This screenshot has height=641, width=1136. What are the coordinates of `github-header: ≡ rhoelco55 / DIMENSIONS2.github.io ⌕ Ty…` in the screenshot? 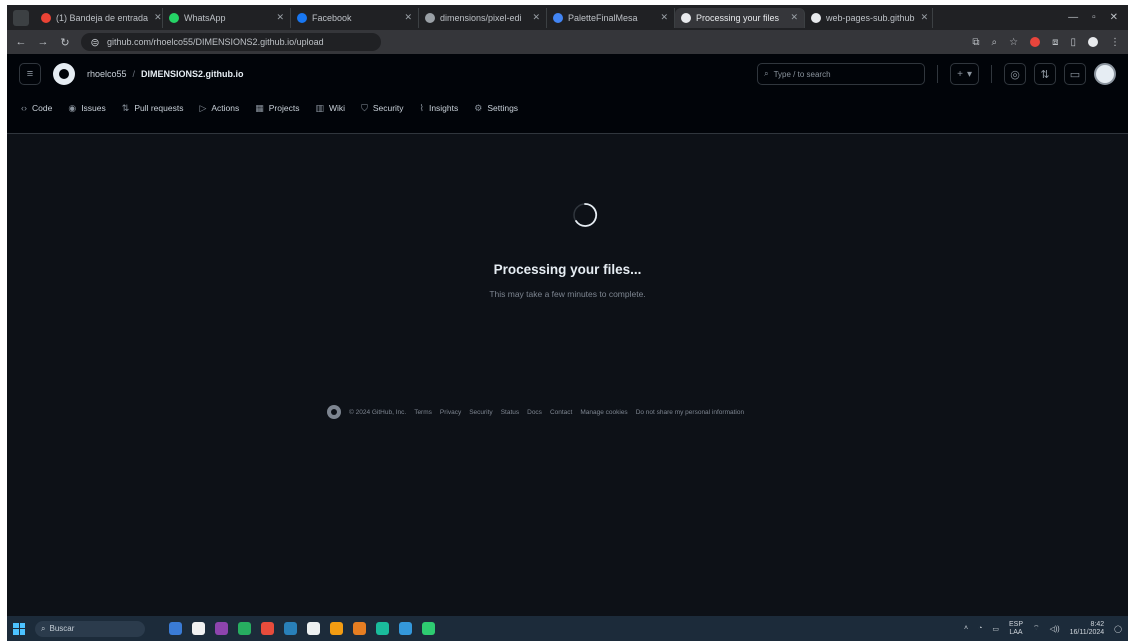 It's located at (567, 94).